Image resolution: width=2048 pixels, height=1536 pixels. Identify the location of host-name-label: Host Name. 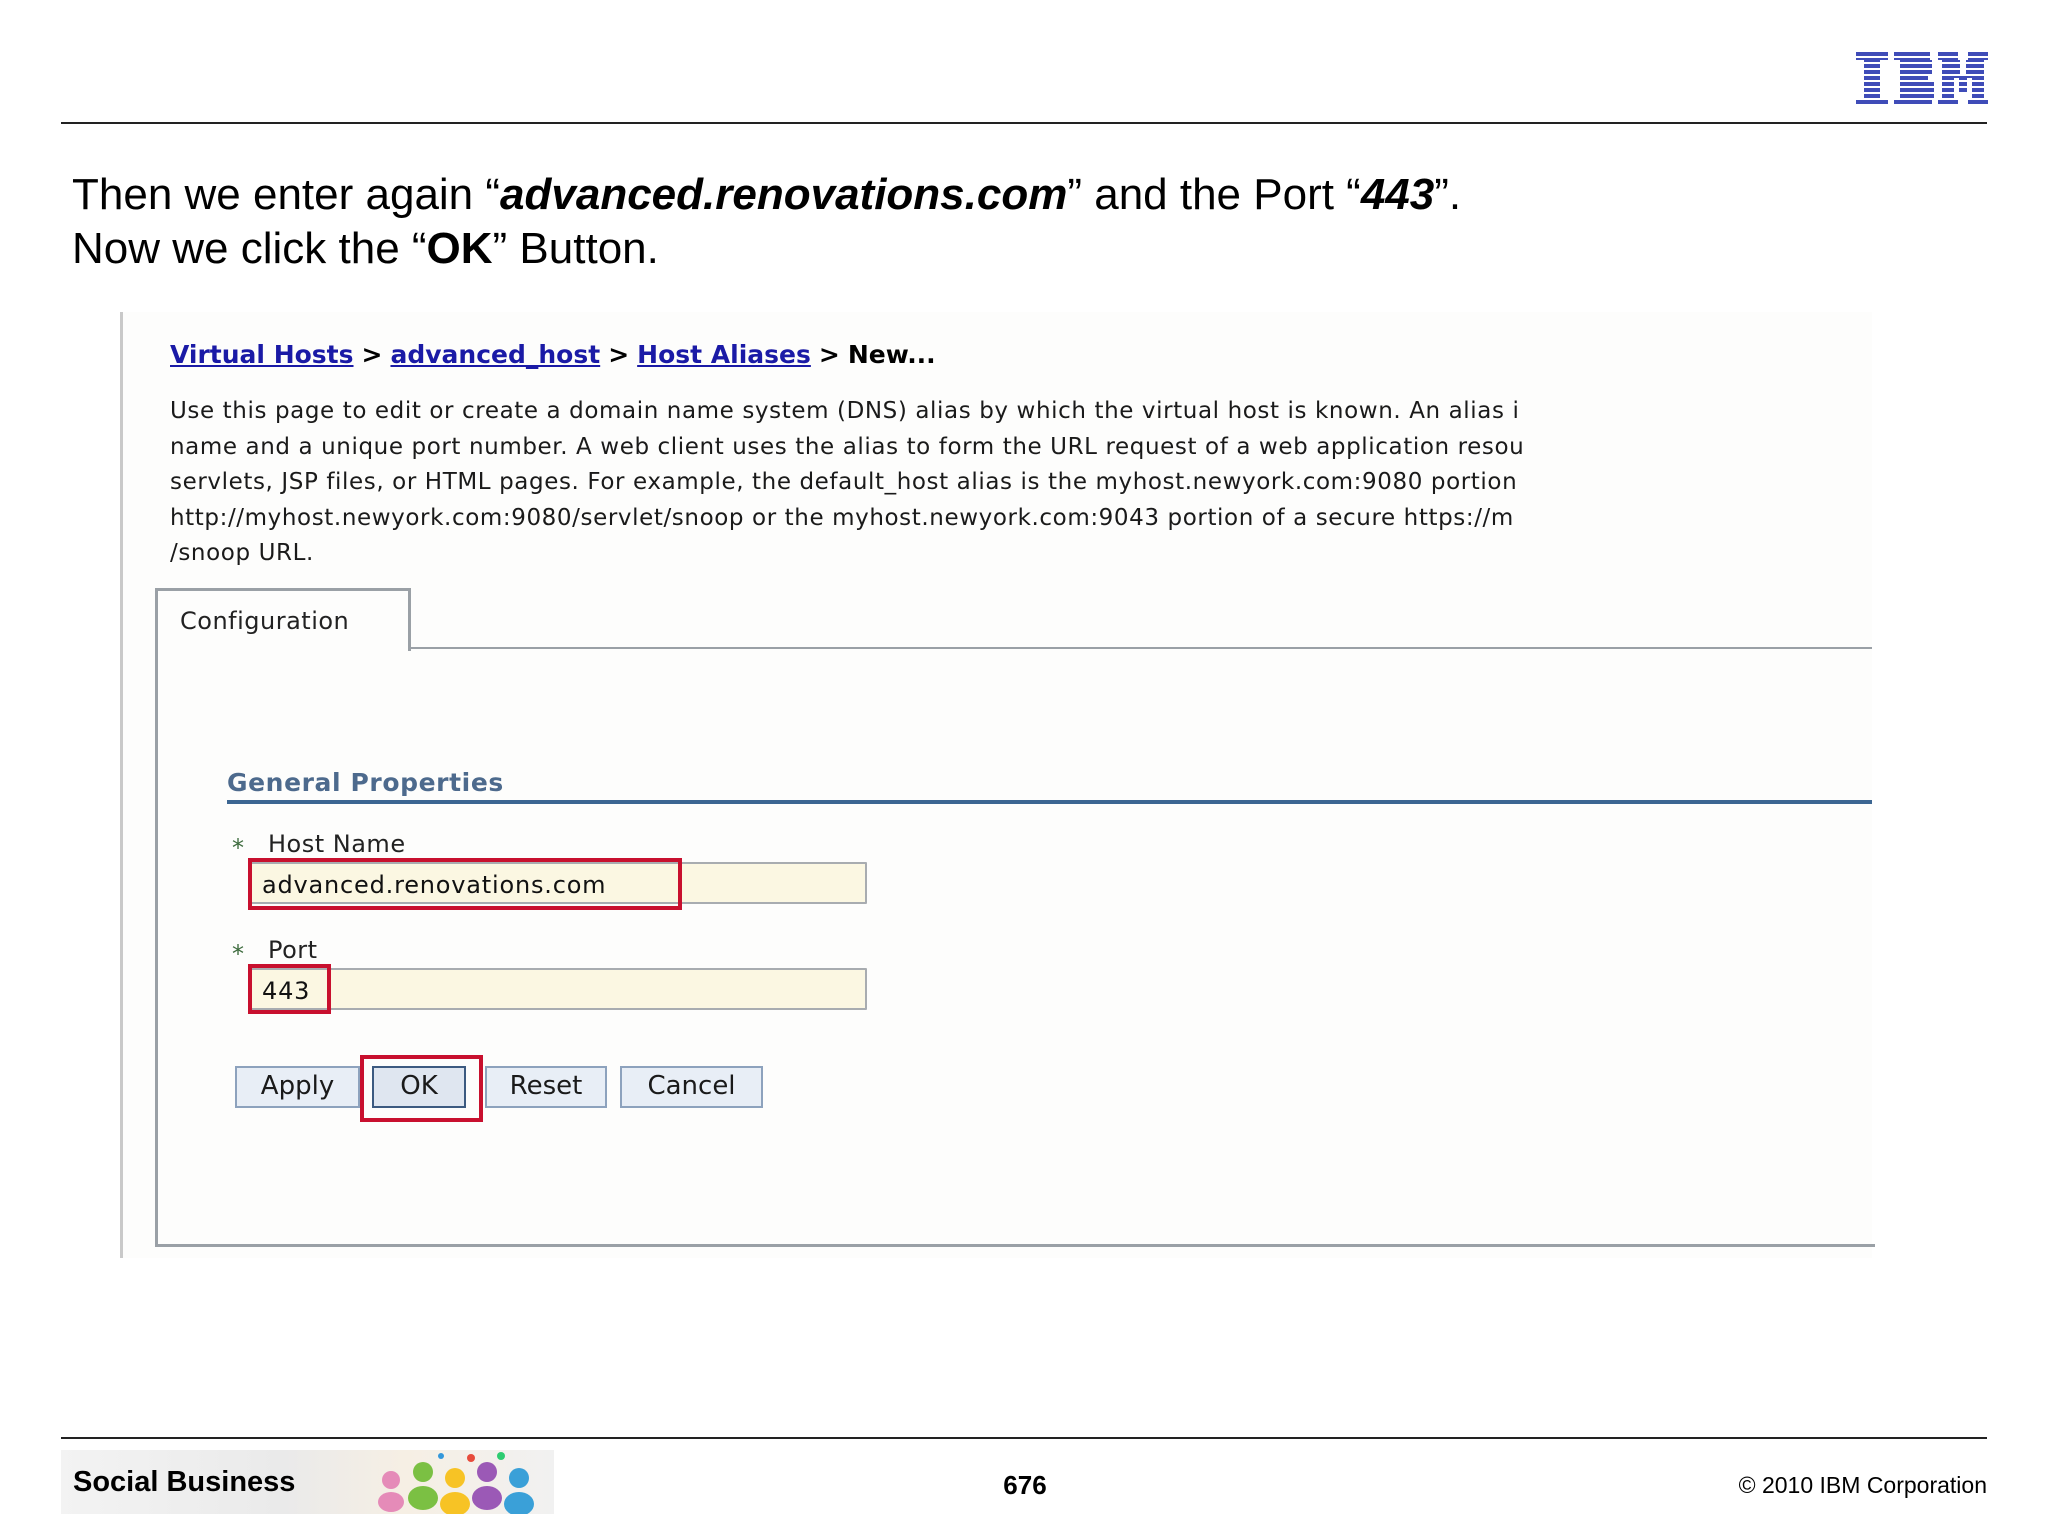
(337, 844).